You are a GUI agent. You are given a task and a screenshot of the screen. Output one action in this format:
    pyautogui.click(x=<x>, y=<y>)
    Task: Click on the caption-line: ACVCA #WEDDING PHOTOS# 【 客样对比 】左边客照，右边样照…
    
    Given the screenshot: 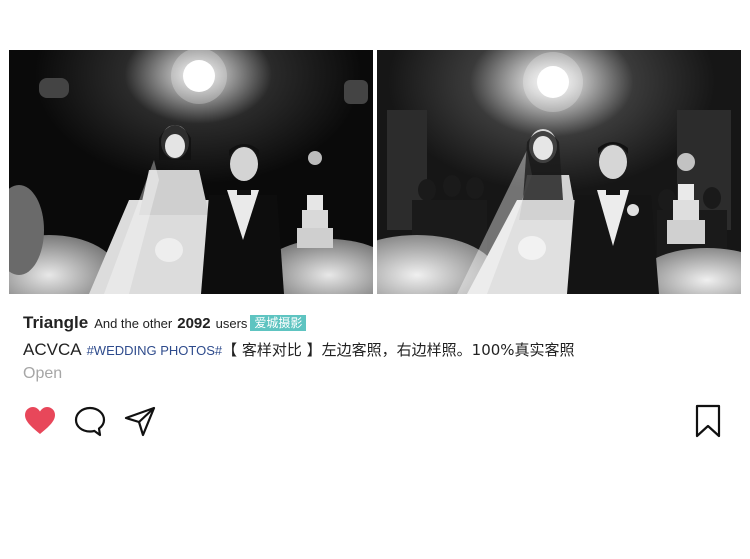 What is the action you would take?
    pyautogui.click(x=373, y=351)
    